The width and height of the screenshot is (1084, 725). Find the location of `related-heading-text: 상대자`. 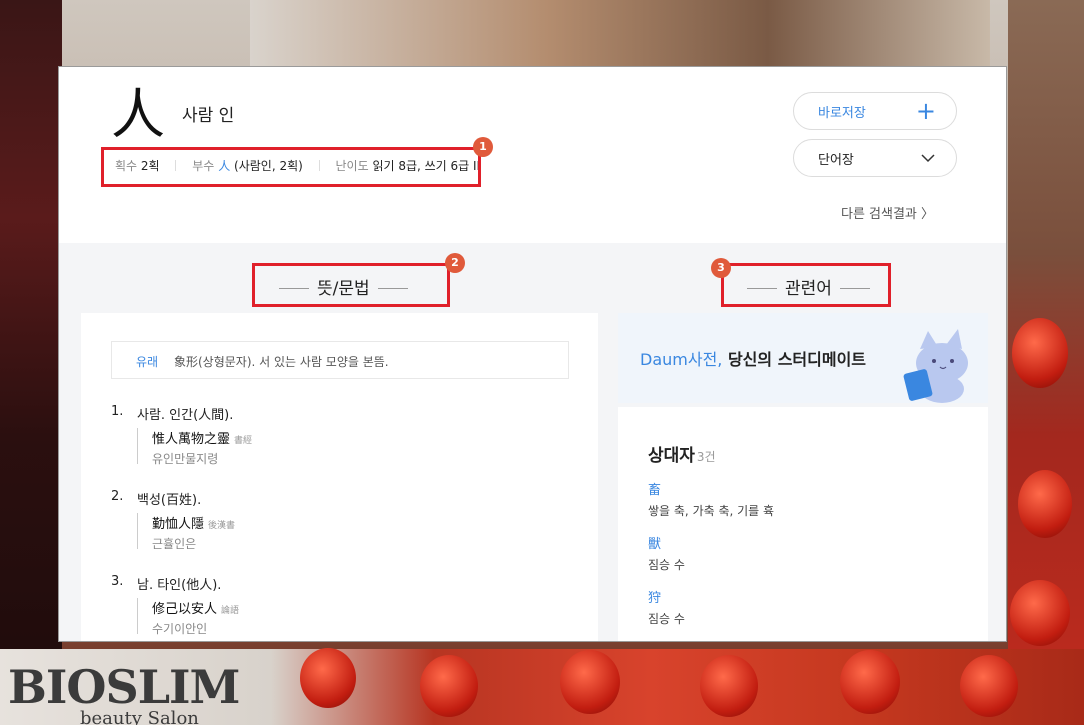

related-heading-text: 상대자 is located at coordinates (671, 456).